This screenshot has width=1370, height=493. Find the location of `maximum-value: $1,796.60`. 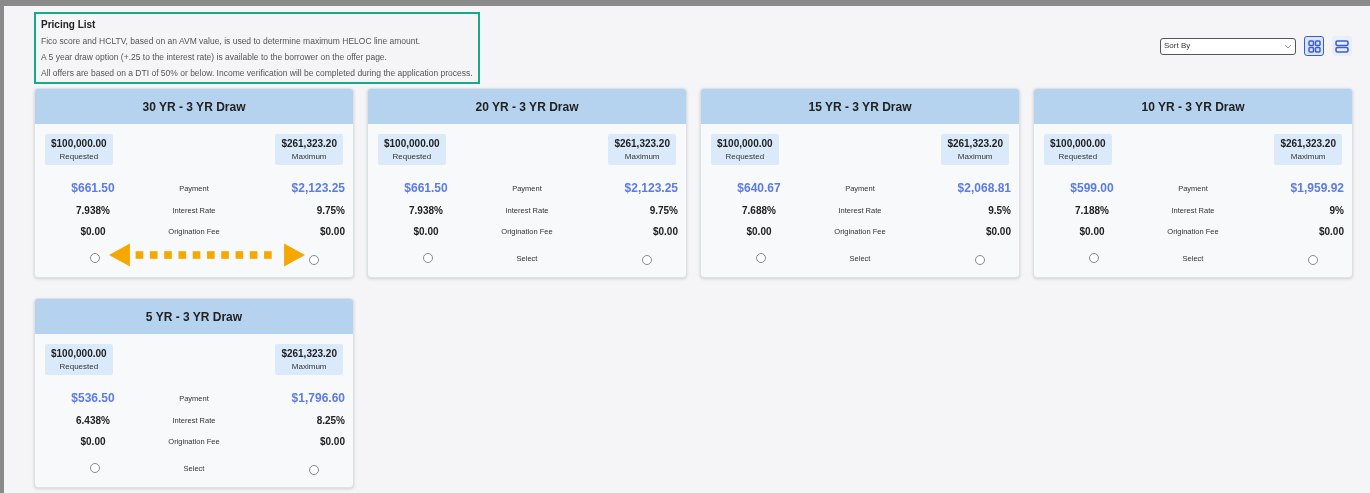

maximum-value: $1,796.60 is located at coordinates (317, 399).